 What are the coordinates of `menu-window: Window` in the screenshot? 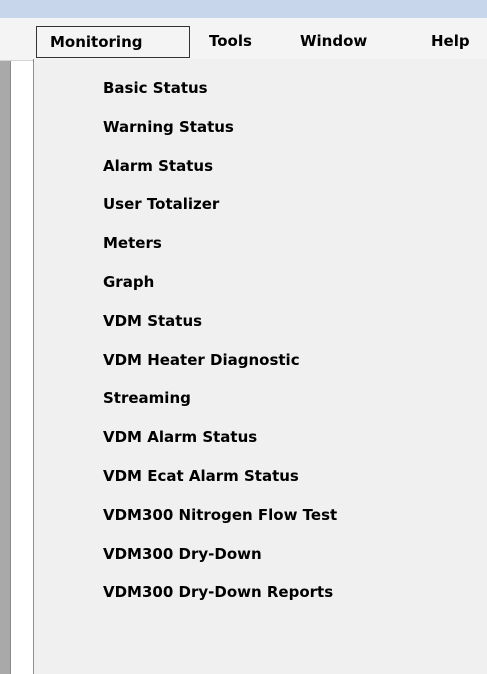 It's located at (345, 42).